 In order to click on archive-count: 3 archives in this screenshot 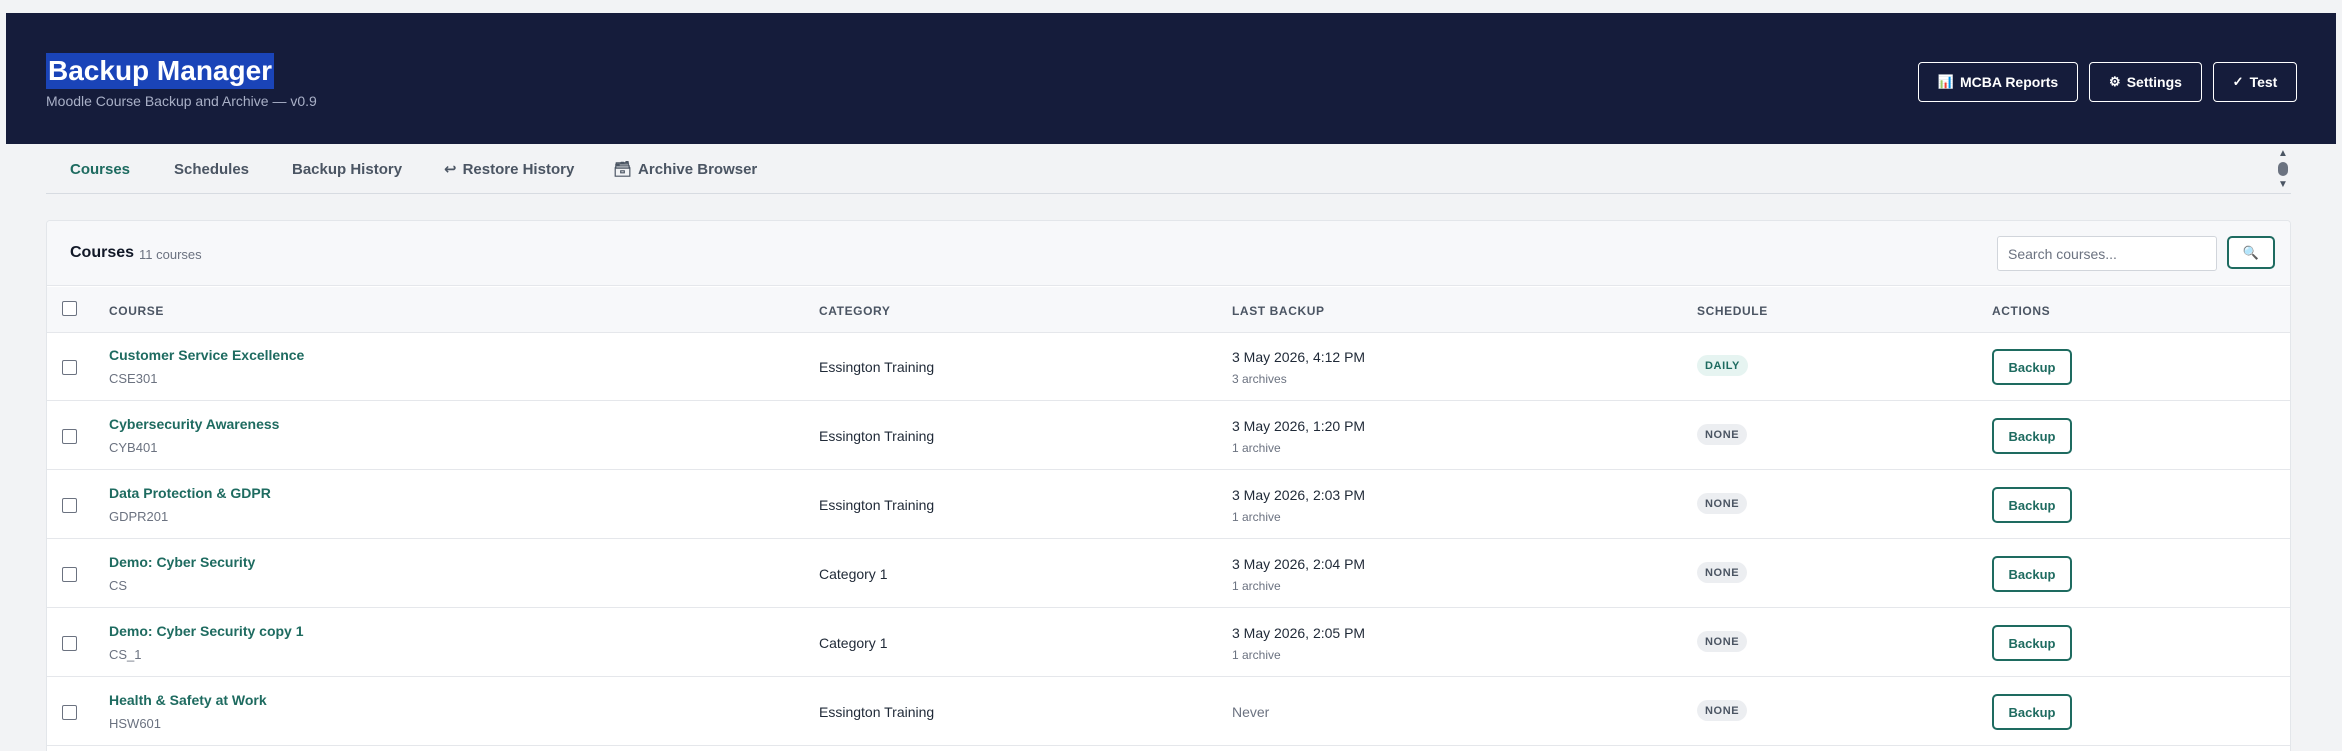, I will do `click(1259, 379)`.